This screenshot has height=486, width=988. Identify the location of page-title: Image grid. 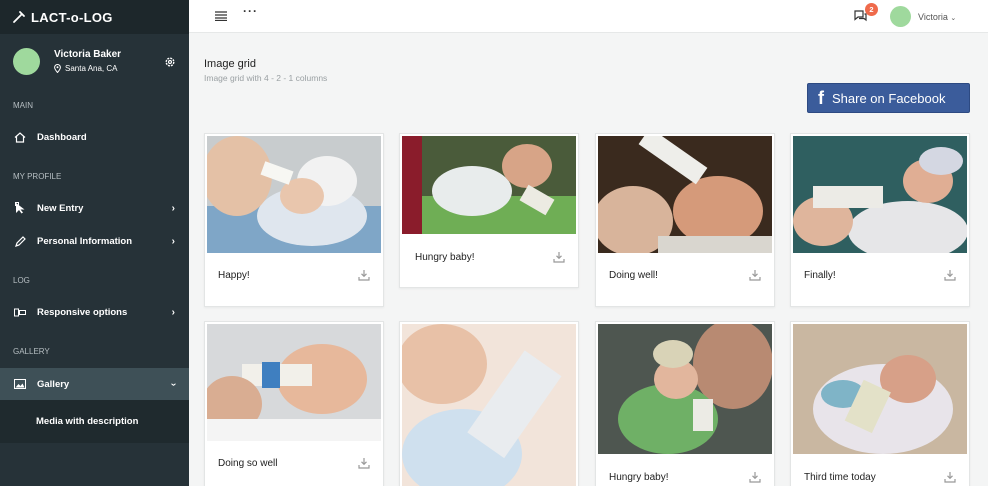
(230, 64).